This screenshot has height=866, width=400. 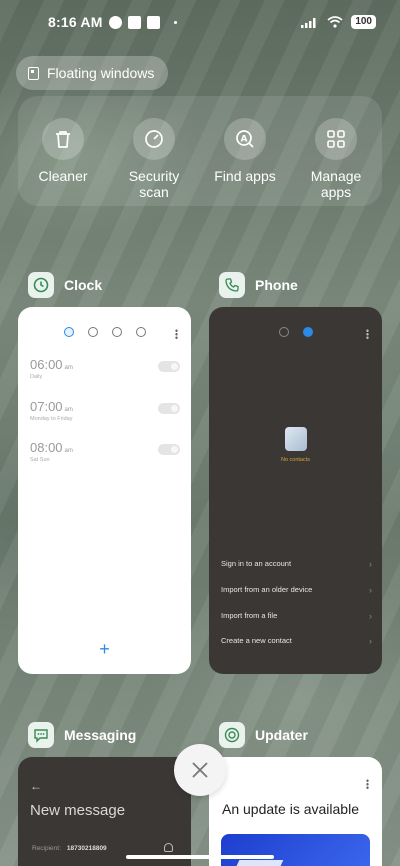 I want to click on app-name: Phone, so click(x=276, y=285).